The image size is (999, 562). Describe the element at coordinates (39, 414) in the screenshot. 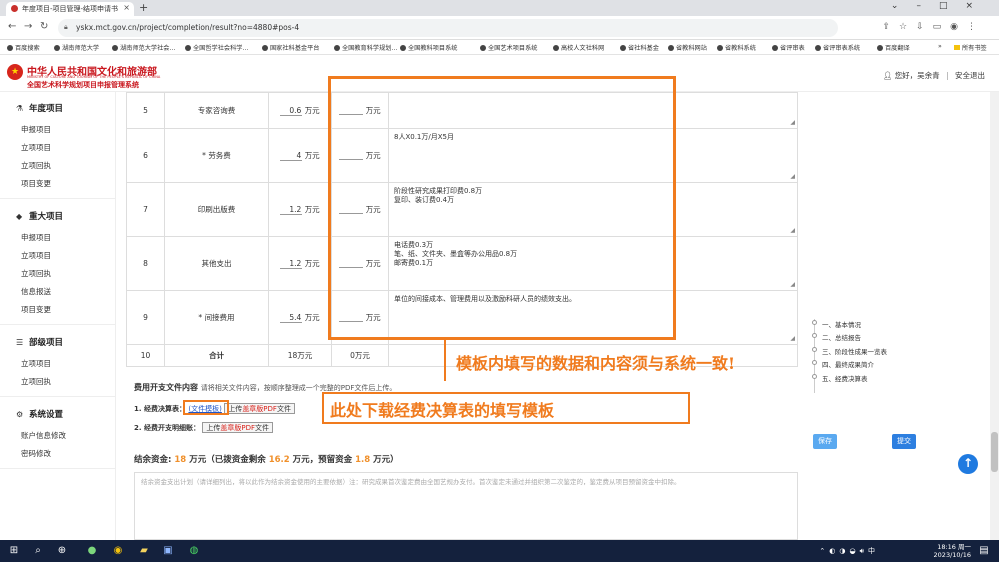

I see `sidebar-section-title: ⚙ 系统设置` at that location.